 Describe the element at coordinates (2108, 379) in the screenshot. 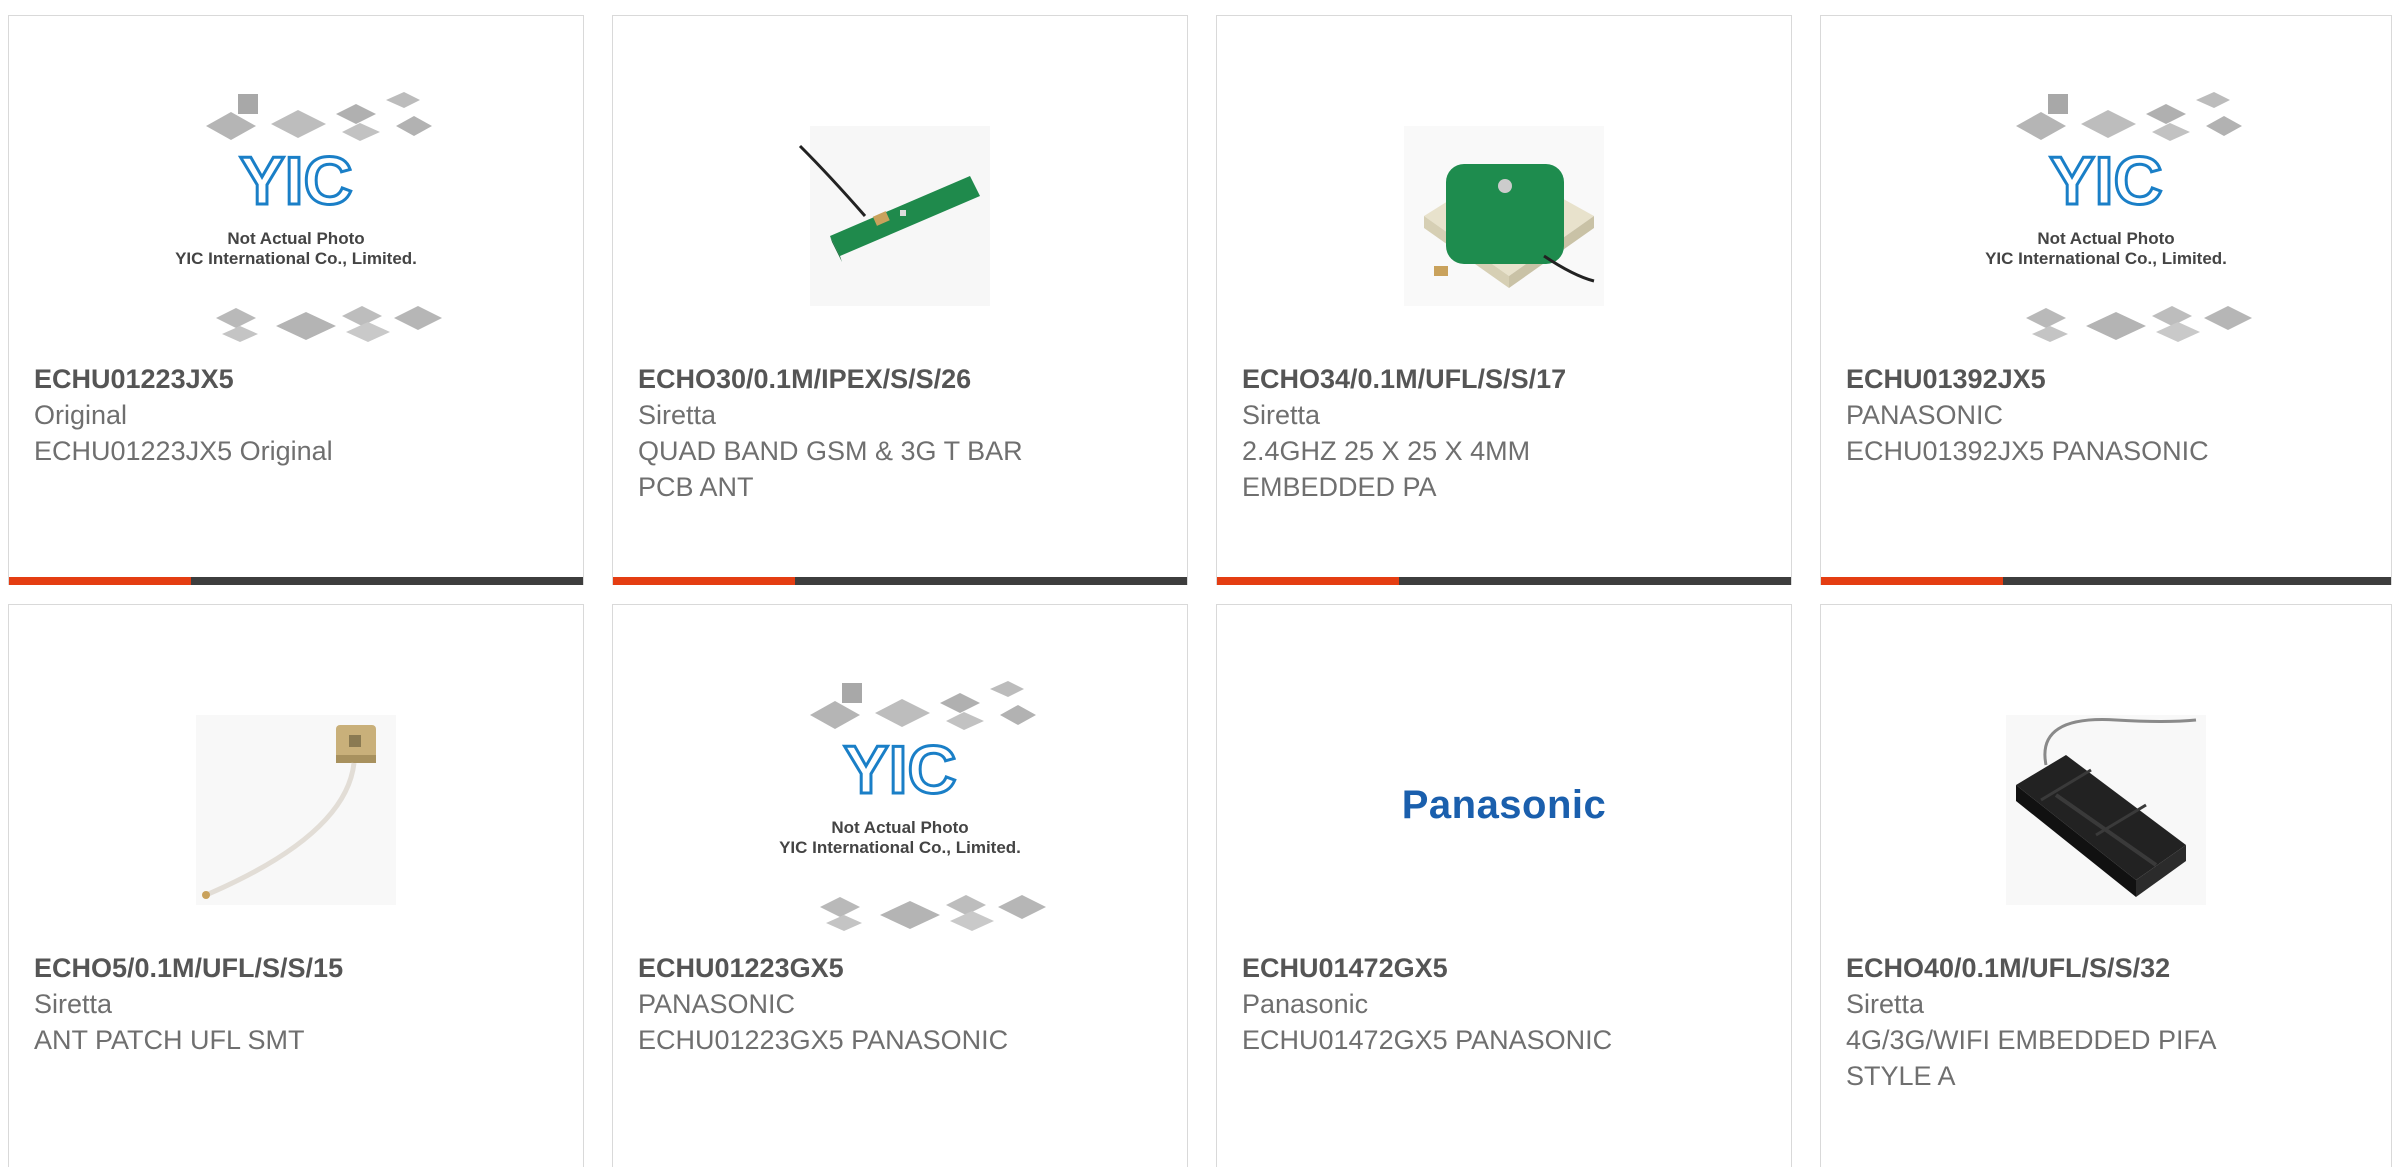

I see `part-number: ECHU01392JX5` at that location.